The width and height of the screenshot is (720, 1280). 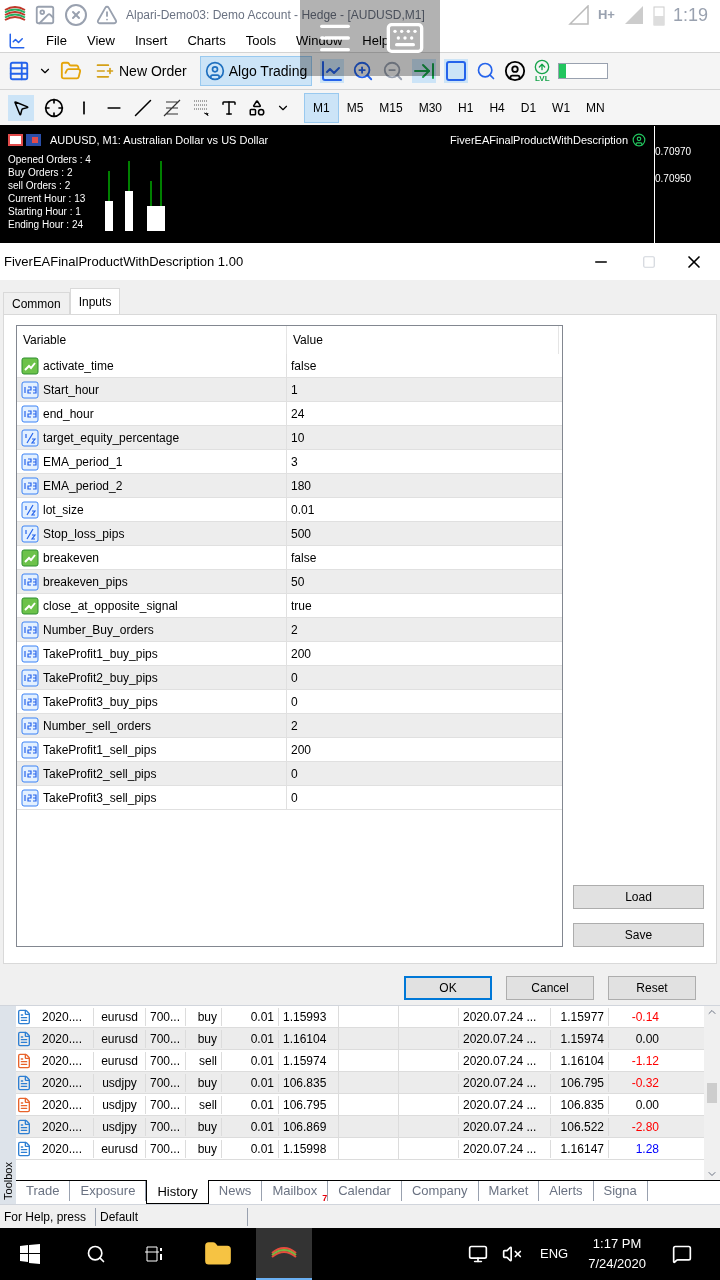 What do you see at coordinates (497, 107) in the screenshot?
I see `timeframe-button: H4` at bounding box center [497, 107].